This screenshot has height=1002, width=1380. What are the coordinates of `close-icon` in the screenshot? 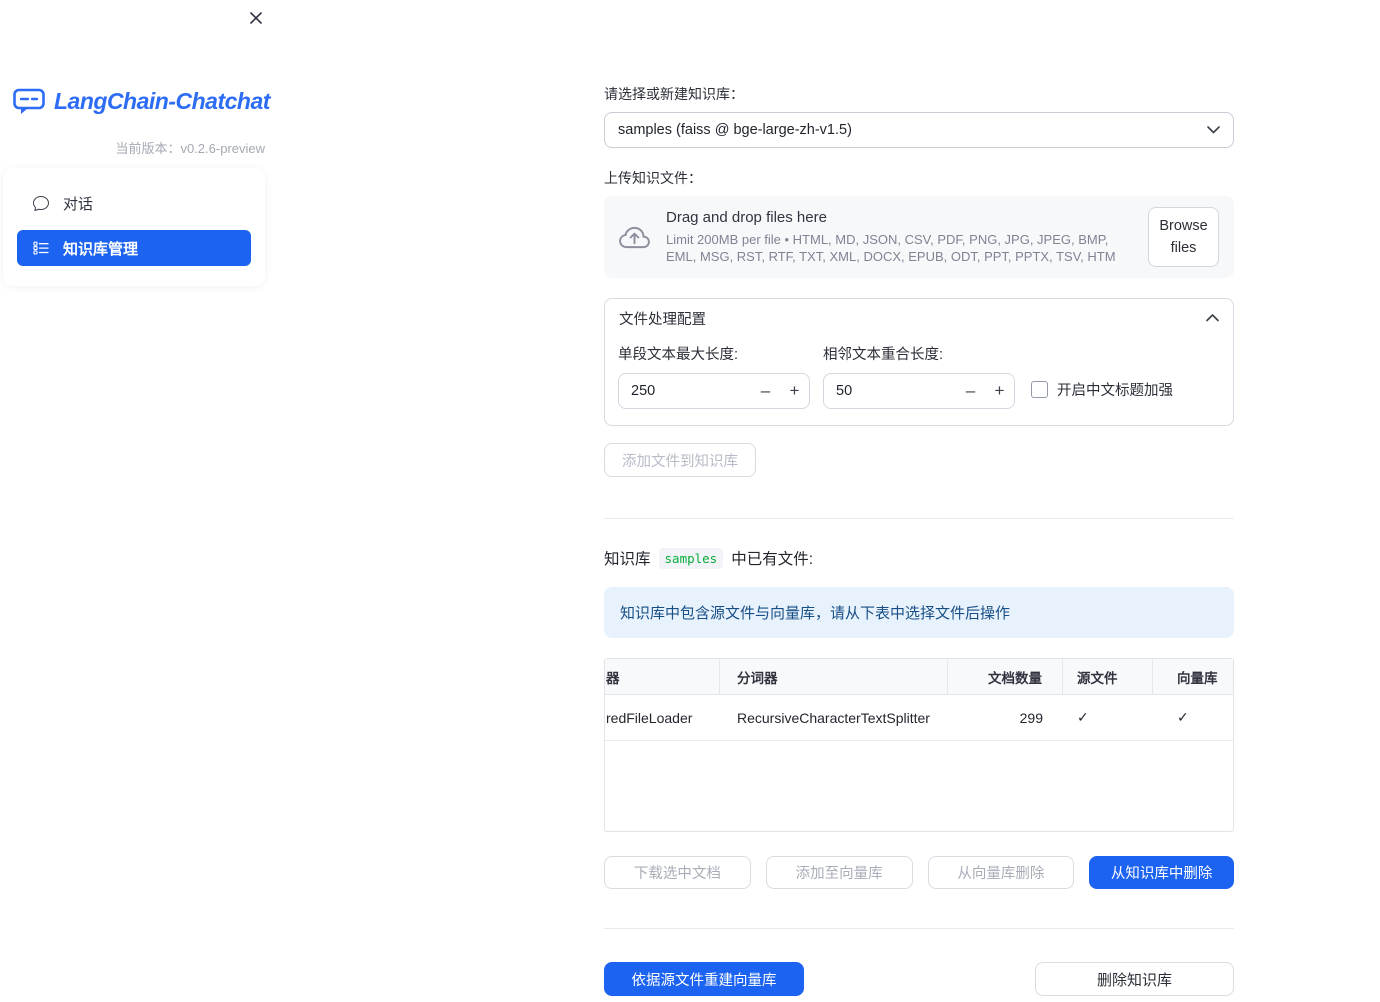 It's located at (256, 18).